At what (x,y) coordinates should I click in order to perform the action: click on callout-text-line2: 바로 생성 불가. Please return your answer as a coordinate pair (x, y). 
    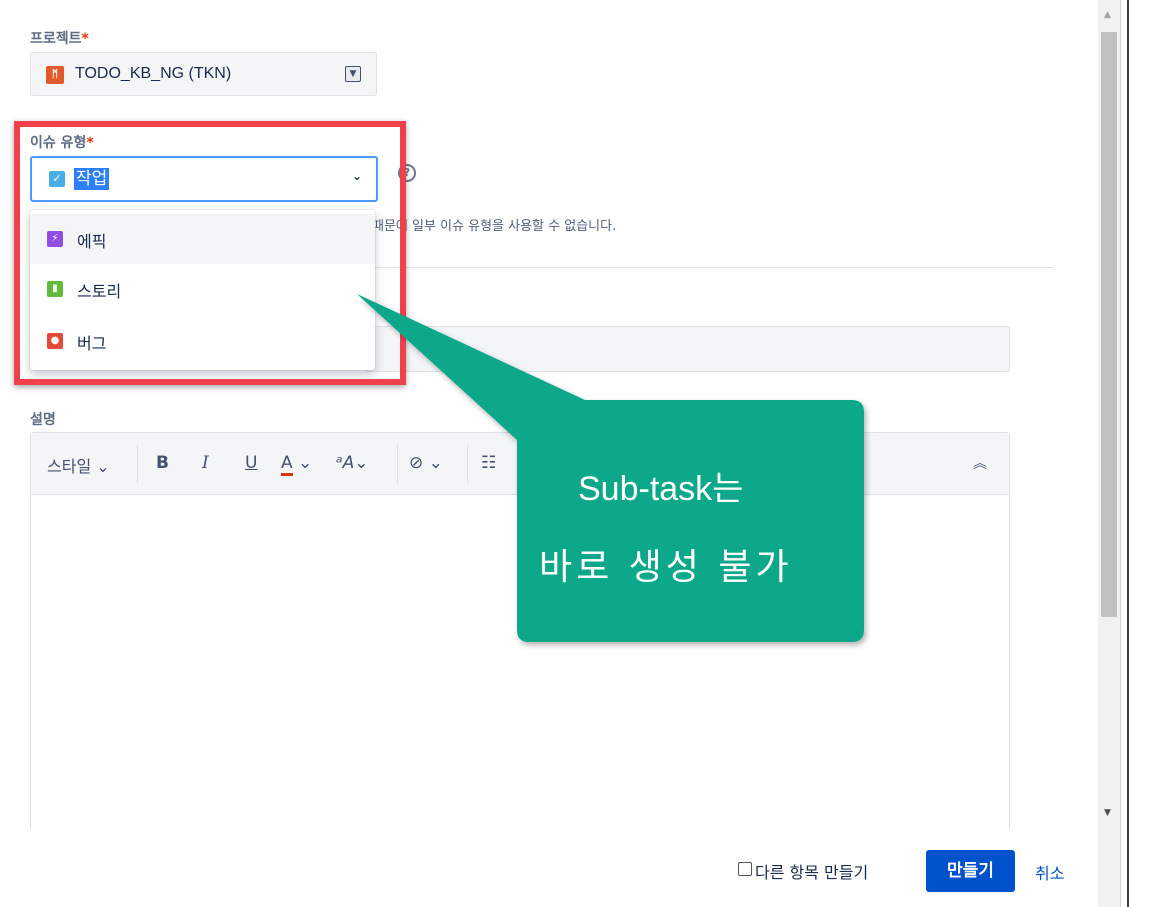
    Looking at the image, I should click on (666, 567).